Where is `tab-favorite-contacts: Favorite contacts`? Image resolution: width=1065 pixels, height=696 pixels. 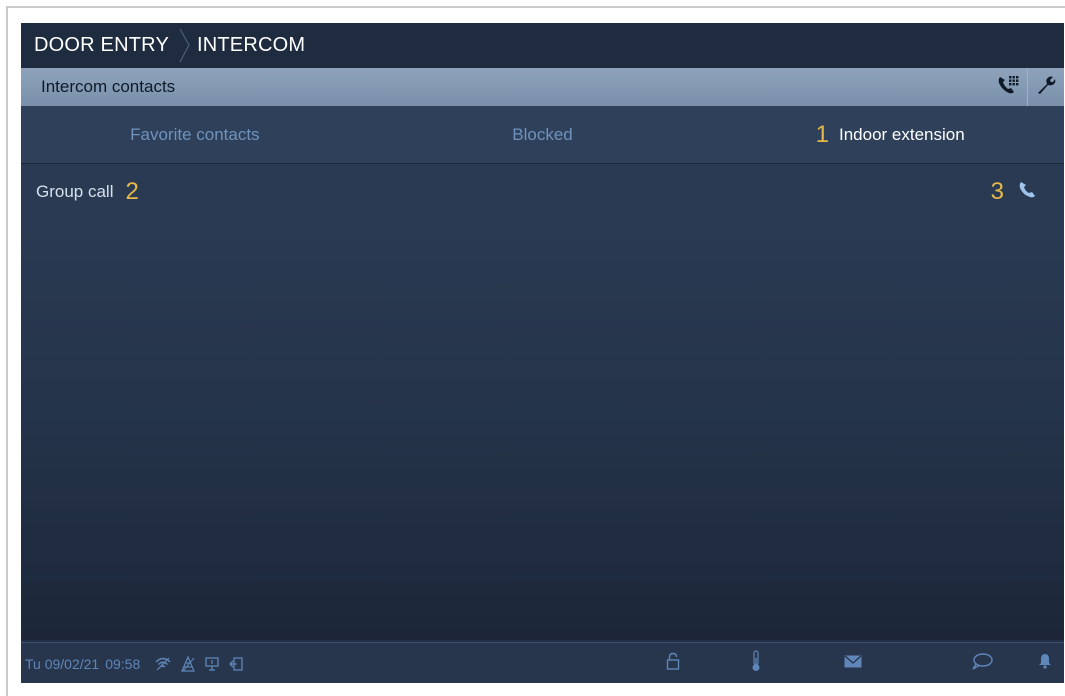 tab-favorite-contacts: Favorite contacts is located at coordinates (195, 134).